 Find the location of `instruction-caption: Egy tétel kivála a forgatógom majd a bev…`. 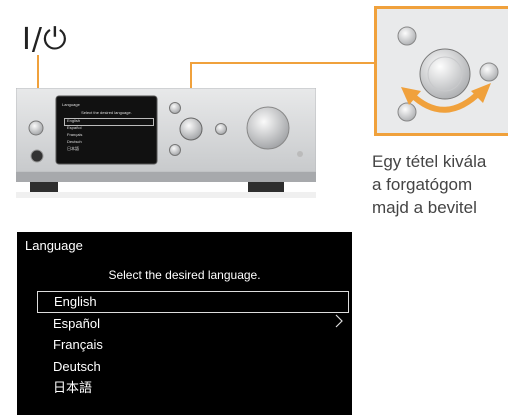

instruction-caption: Egy tétel kivála a forgatógom majd a bev… is located at coordinates (440, 184).